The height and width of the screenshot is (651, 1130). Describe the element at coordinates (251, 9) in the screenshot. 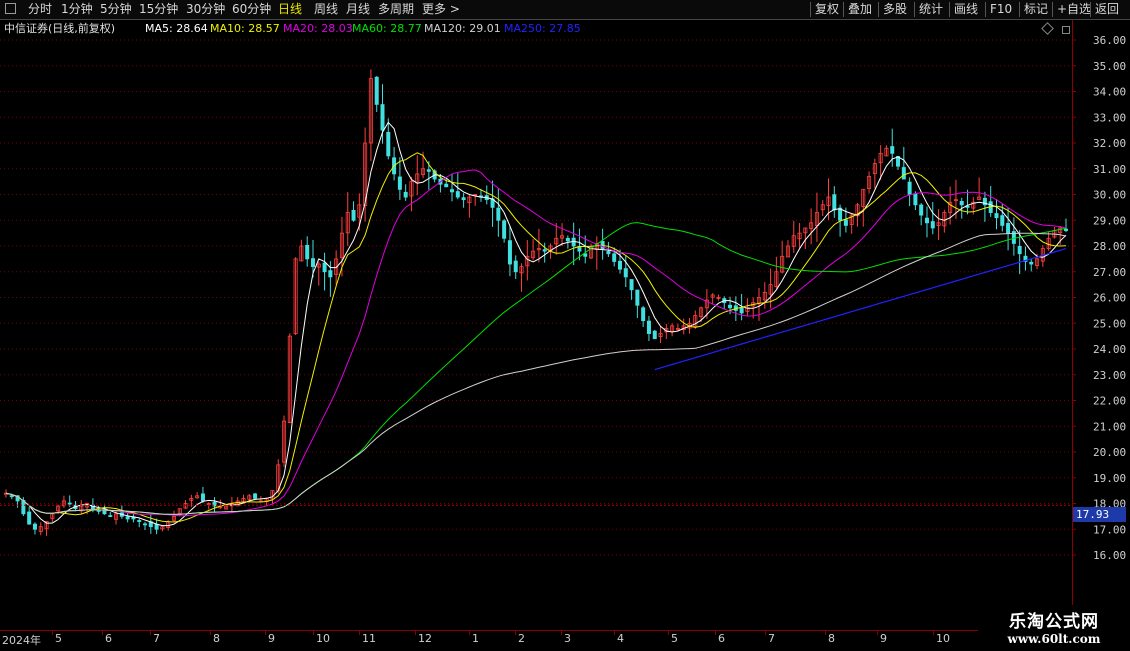

I see `period-tab-5: 60分钟` at that location.